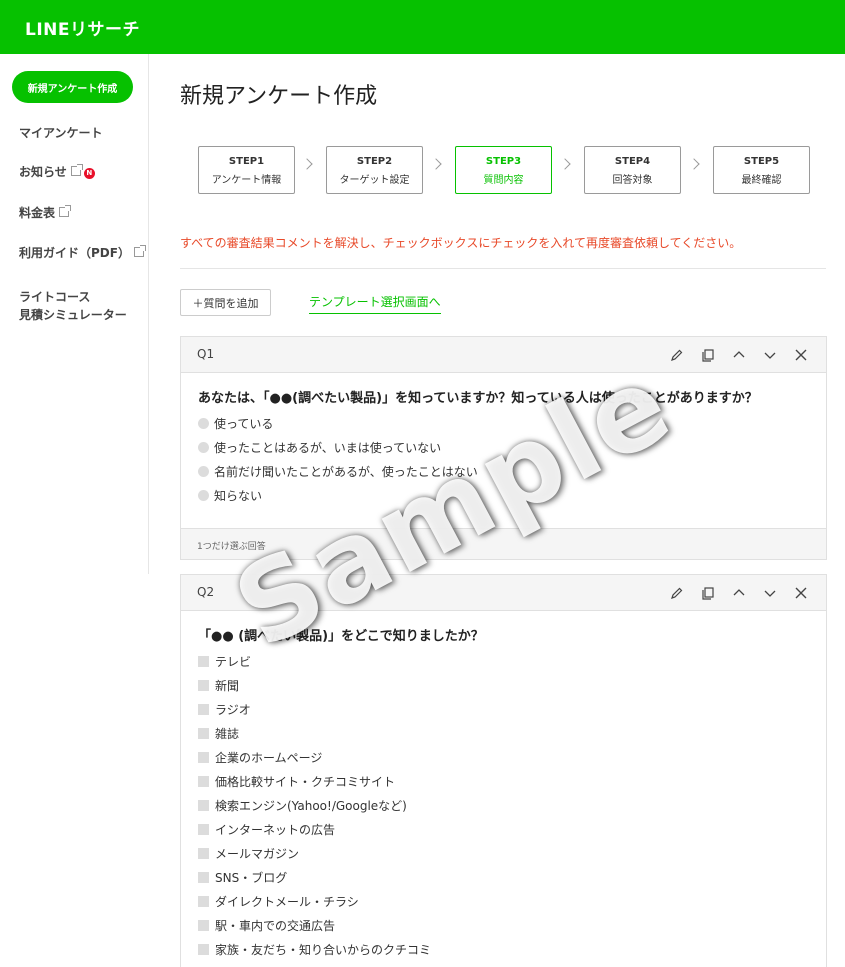 The image size is (845, 967). What do you see at coordinates (72, 87) in the screenshot?
I see `new-survey-button: 新規アンケート作成` at bounding box center [72, 87].